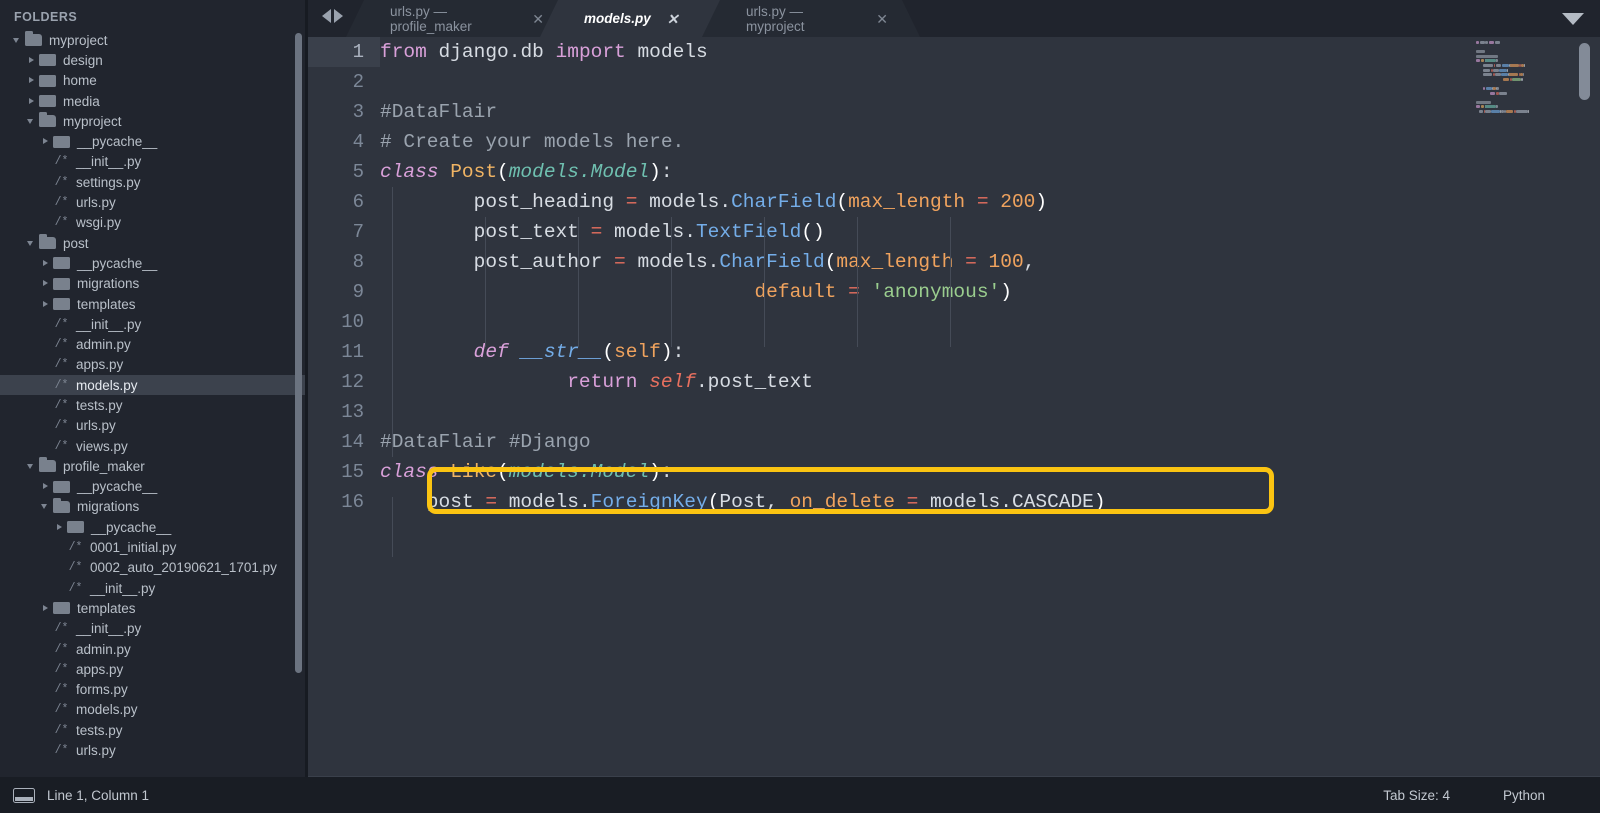  Describe the element at coordinates (332, 16) in the screenshot. I see `tab-nav-arrows` at that location.